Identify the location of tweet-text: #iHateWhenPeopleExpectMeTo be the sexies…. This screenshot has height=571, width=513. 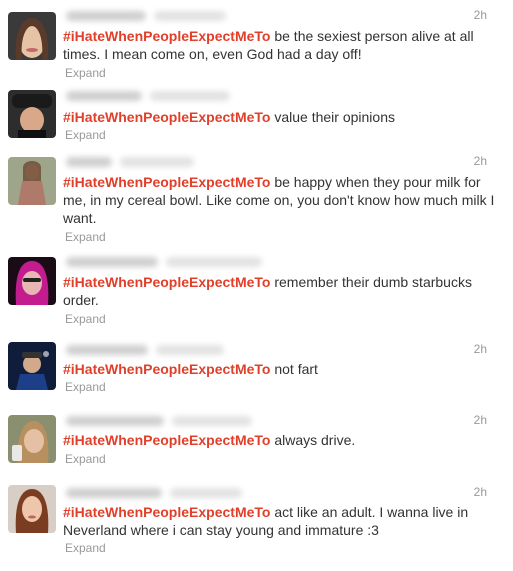
(283, 45).